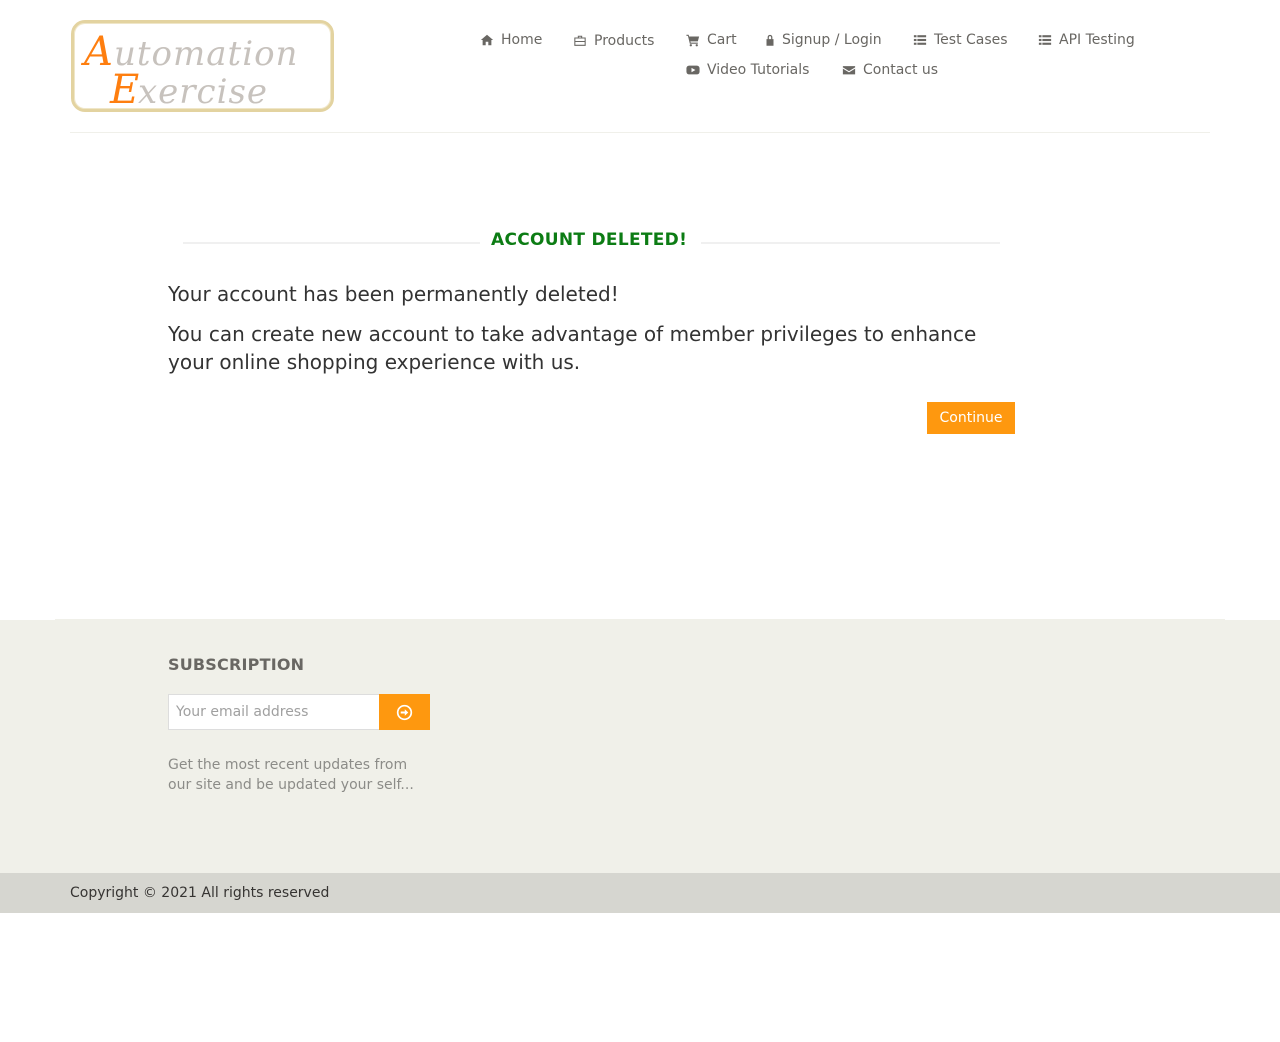 This screenshot has height=1042, width=1280. What do you see at coordinates (236, 664) in the screenshot?
I see `subscription-title: SUBSCRIPTION` at bounding box center [236, 664].